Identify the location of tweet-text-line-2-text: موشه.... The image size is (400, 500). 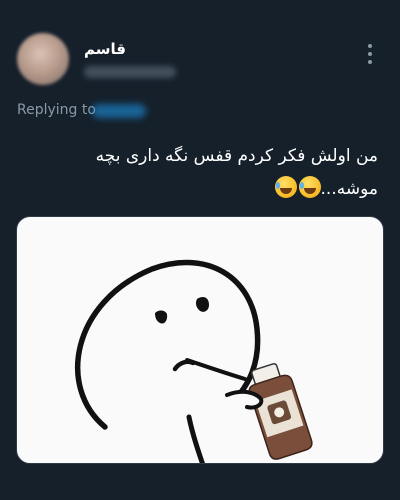
(349, 189).